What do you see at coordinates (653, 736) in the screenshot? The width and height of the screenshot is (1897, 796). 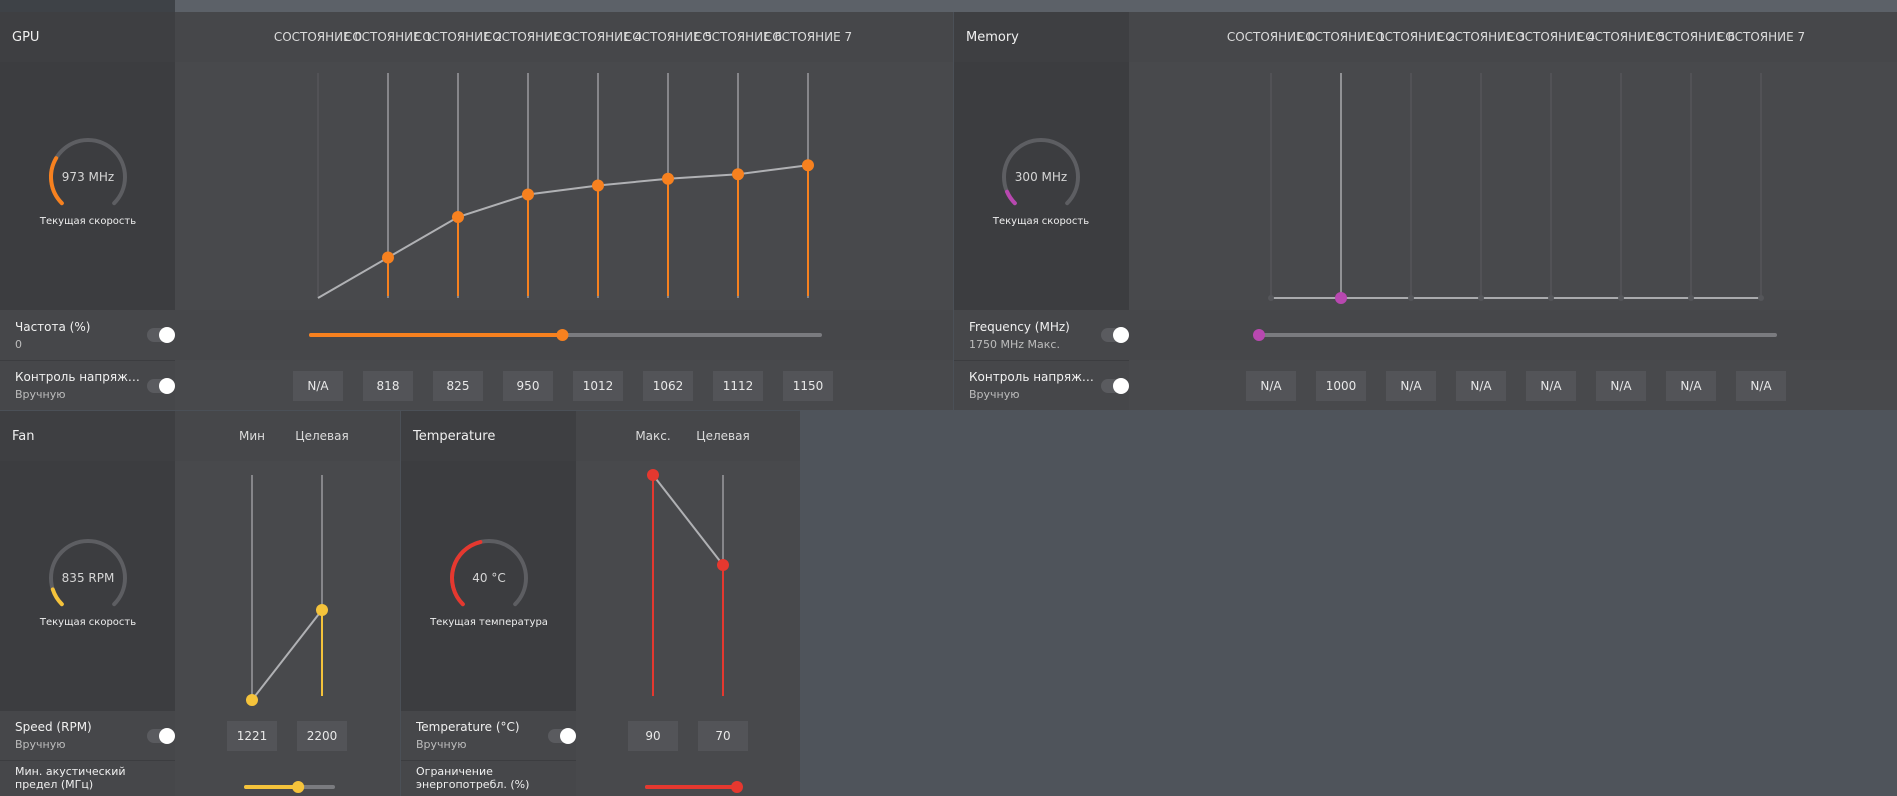 I see `temperature-max-value: 90` at bounding box center [653, 736].